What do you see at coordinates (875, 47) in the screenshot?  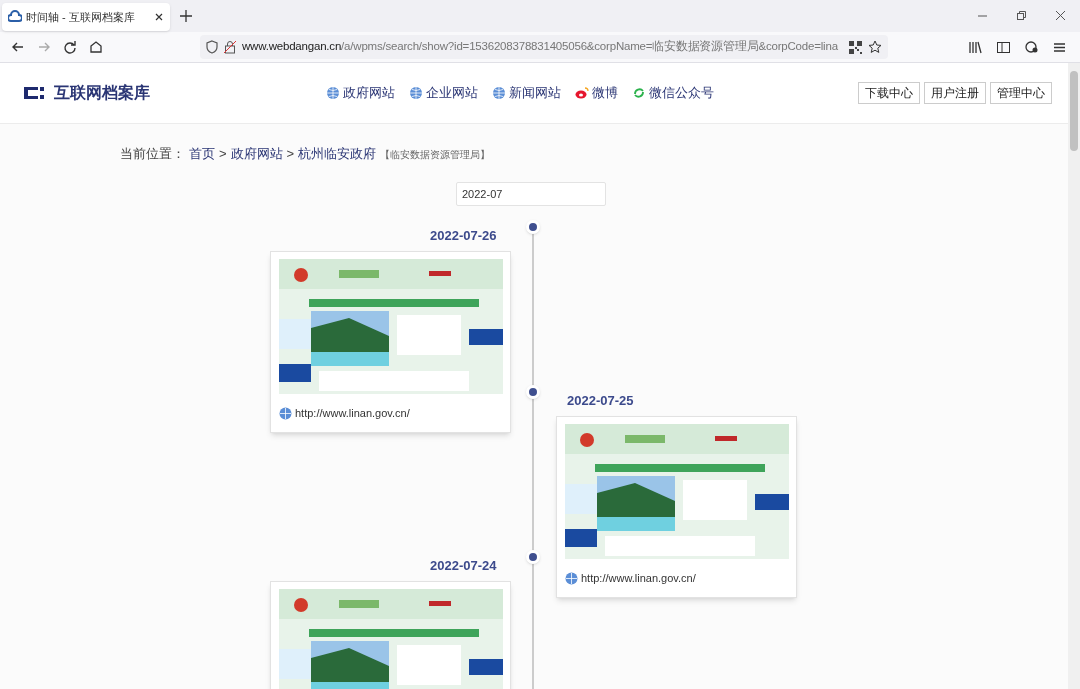 I see `star-icon` at bounding box center [875, 47].